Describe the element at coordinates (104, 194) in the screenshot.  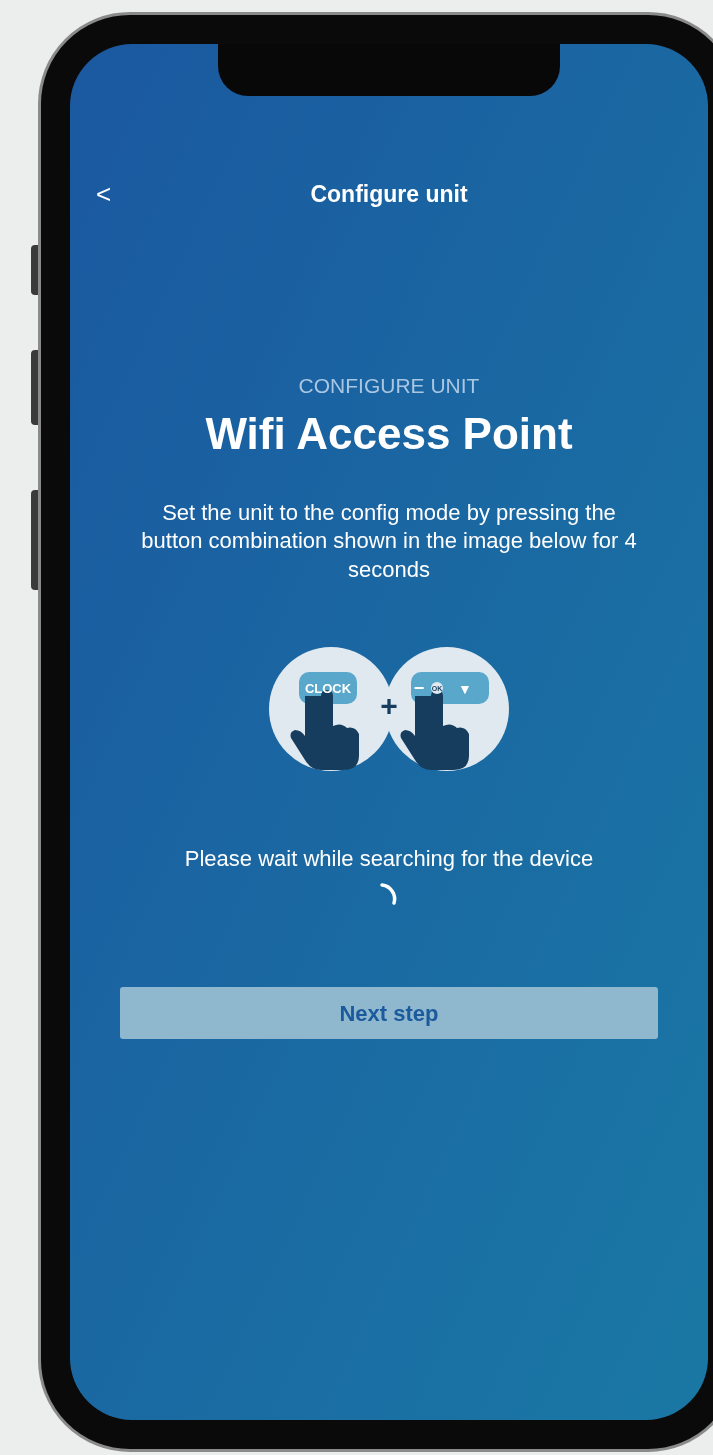
I see `back-button: <` at that location.